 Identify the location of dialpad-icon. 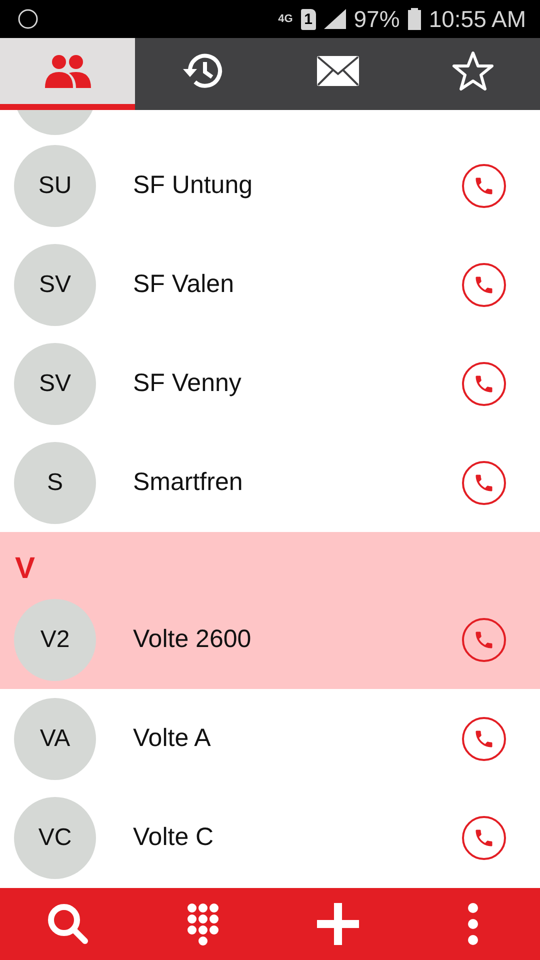
(202, 924).